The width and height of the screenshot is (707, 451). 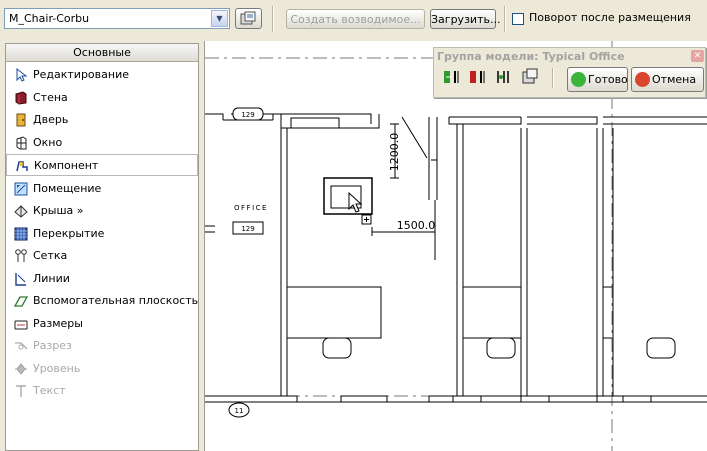 I want to click on room-number-text: 129, so click(x=247, y=229).